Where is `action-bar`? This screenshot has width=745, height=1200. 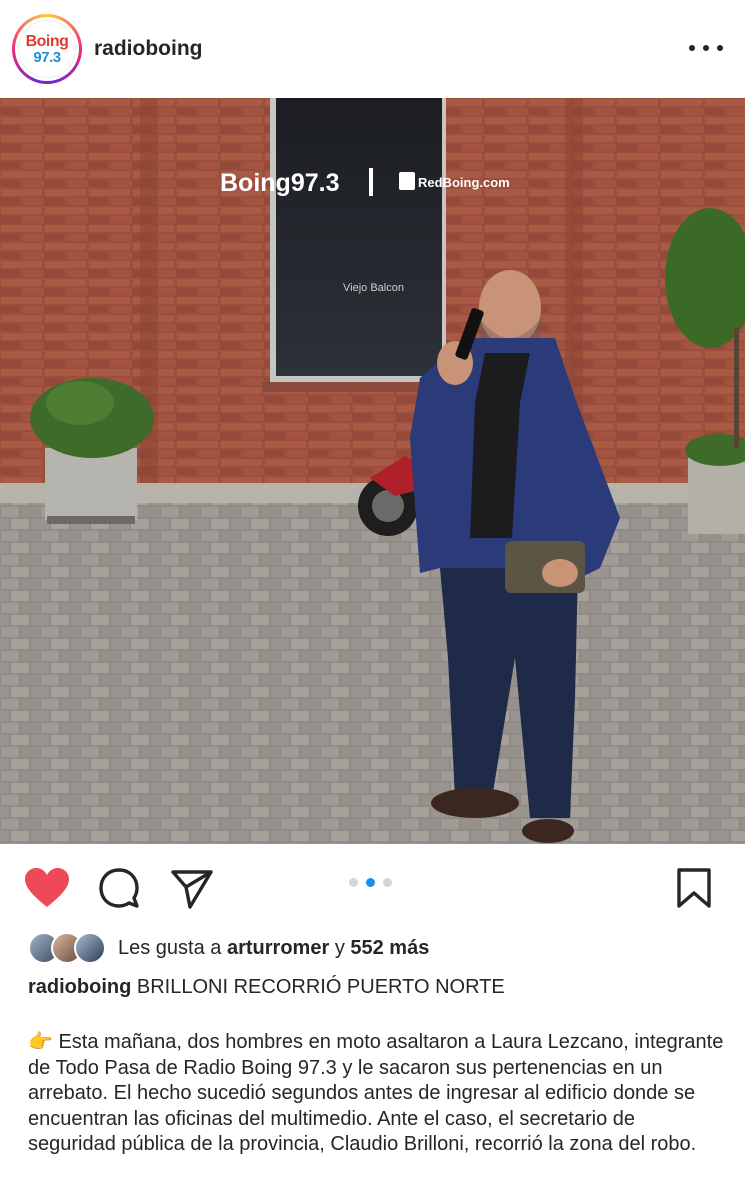 action-bar is located at coordinates (372, 887).